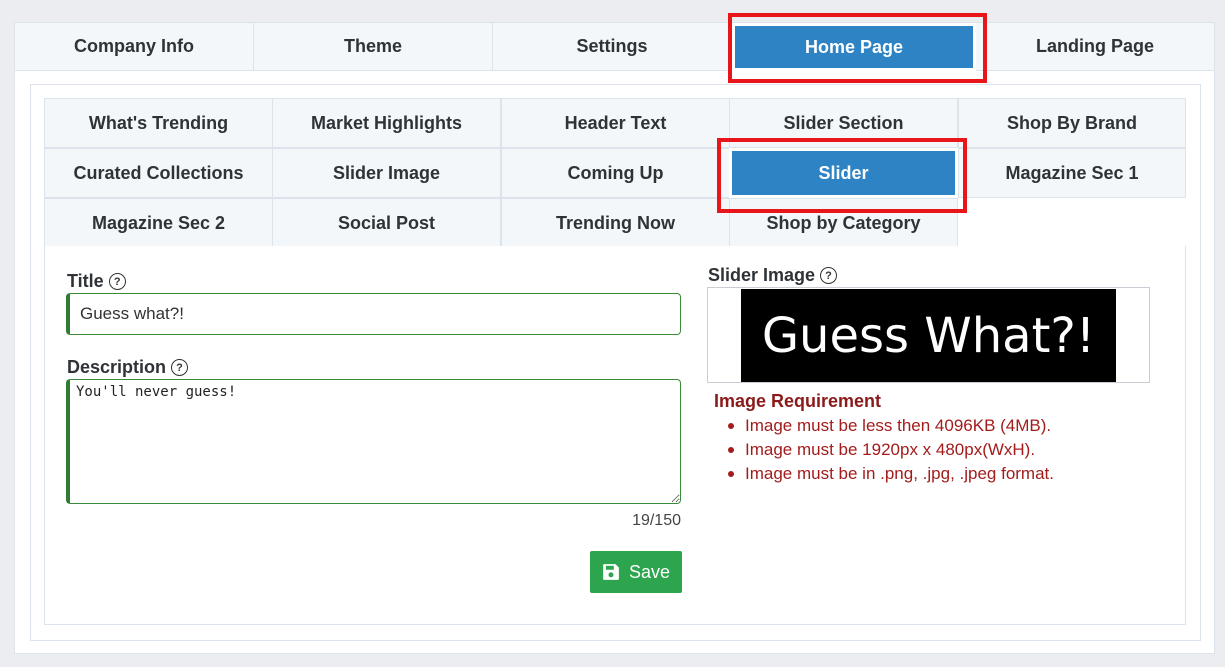 The width and height of the screenshot is (1225, 667). I want to click on tab-settings: Settings, so click(612, 47).